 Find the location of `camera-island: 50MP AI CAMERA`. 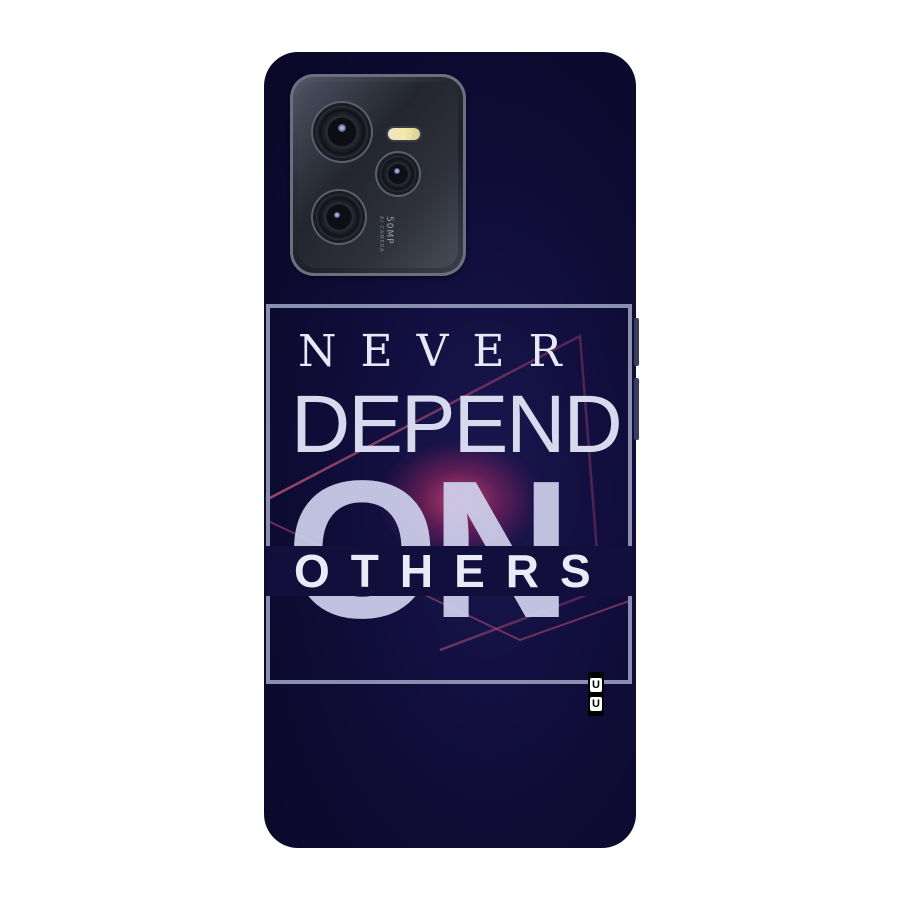

camera-island: 50MP AI CAMERA is located at coordinates (378, 175).